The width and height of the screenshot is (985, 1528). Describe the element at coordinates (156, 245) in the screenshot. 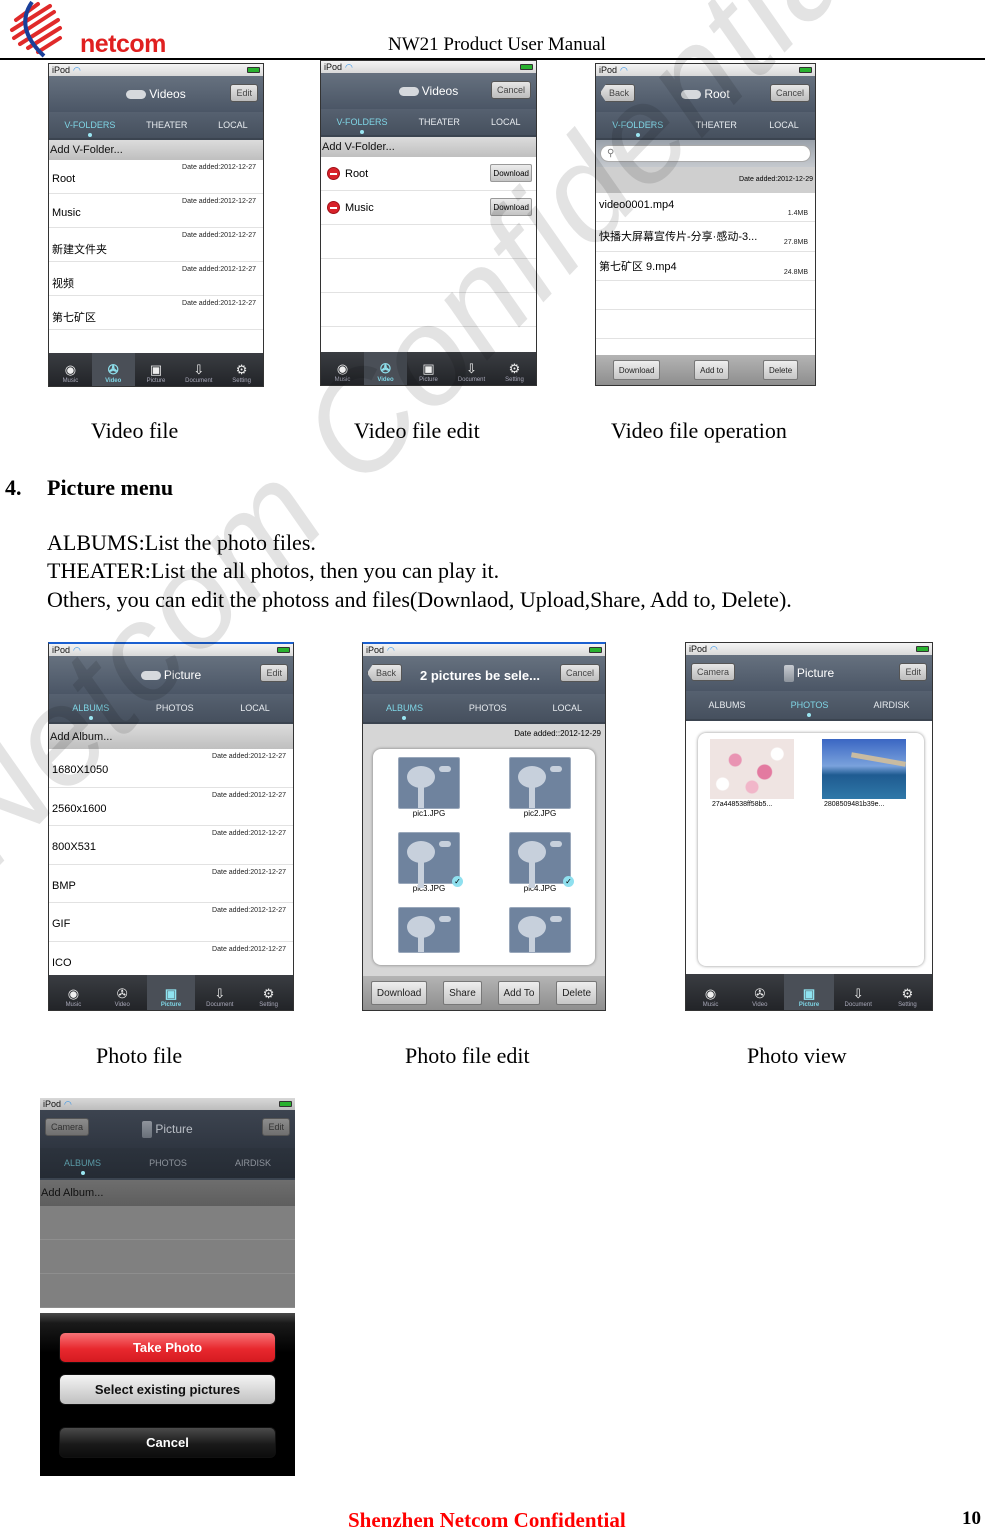

I see `list-item: 新建文件夹 Date added:2012-12-27` at that location.